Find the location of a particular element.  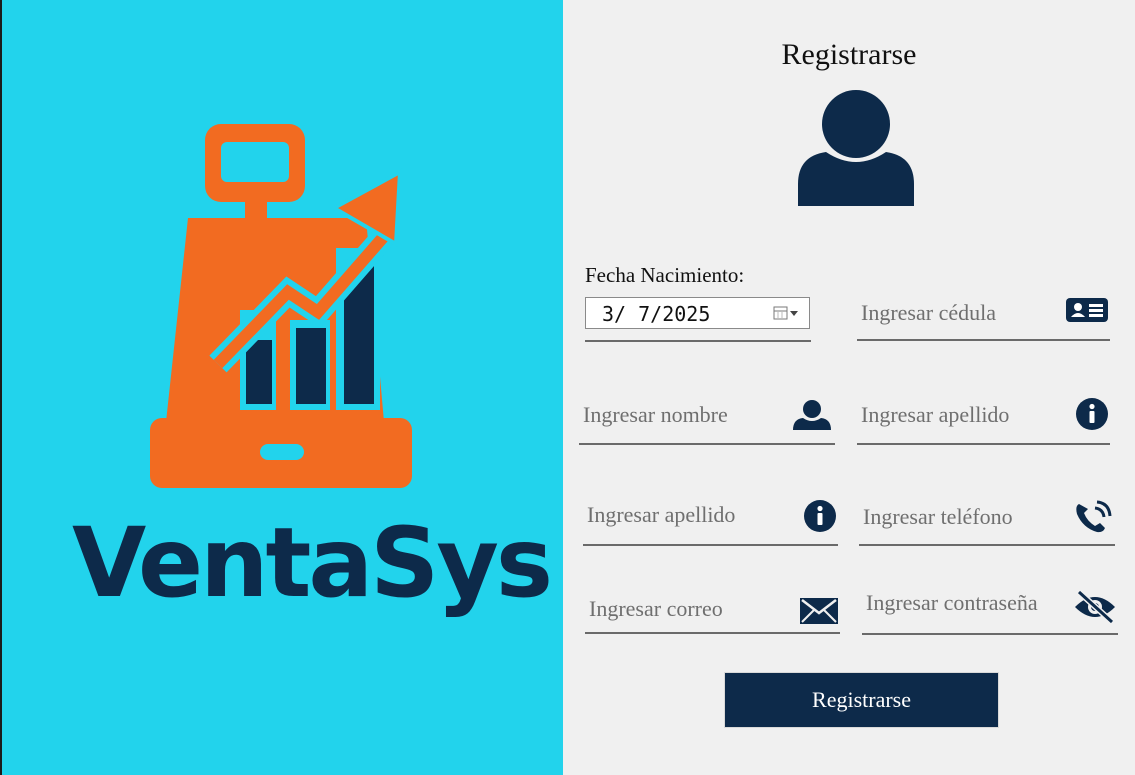

page-title: Registrarse is located at coordinates (849, 54).